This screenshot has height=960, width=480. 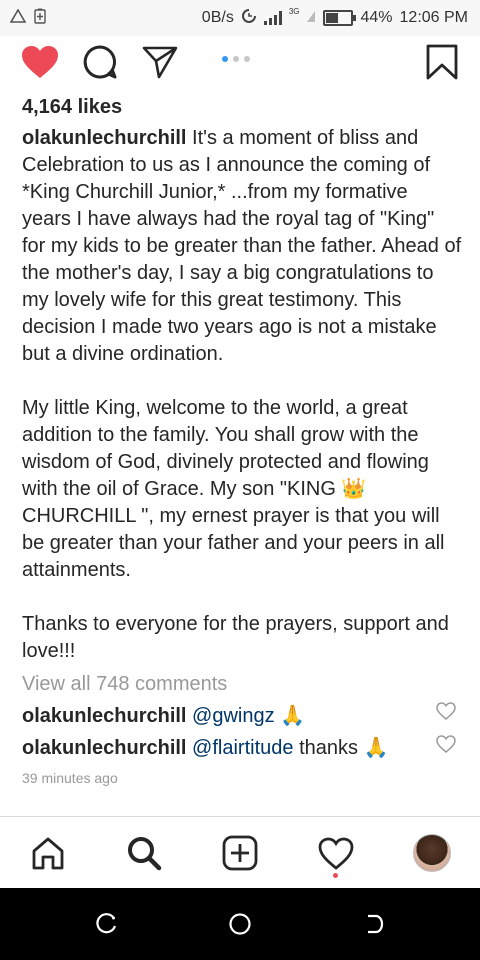 I want to click on comment-item: olakunlechurchill @gwingz 🙏, so click(x=222, y=715).